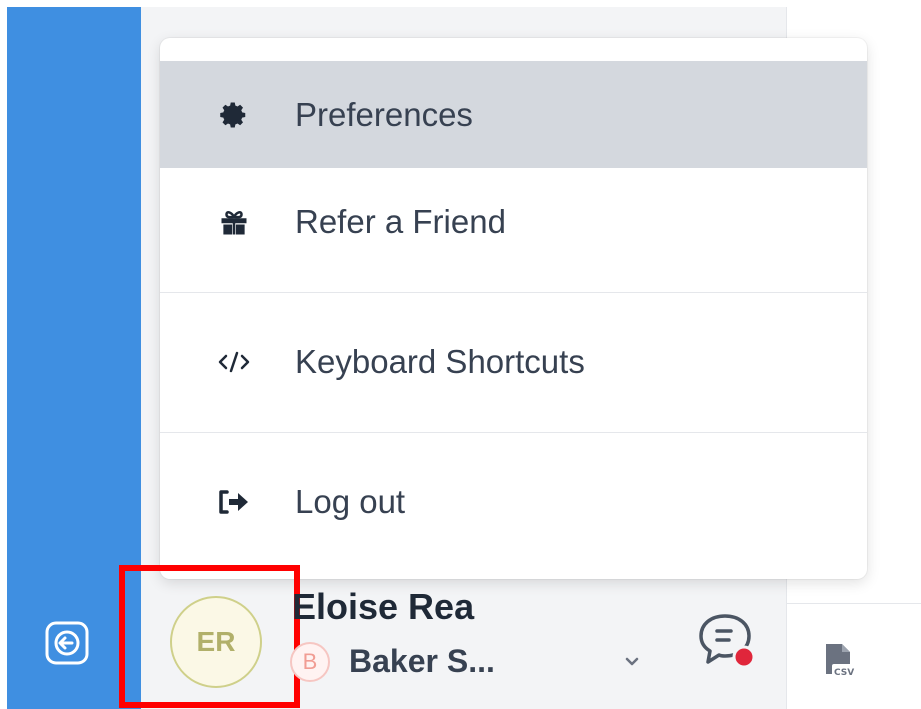 The height and width of the screenshot is (709, 921). I want to click on chat-notification-icon, so click(727, 641).